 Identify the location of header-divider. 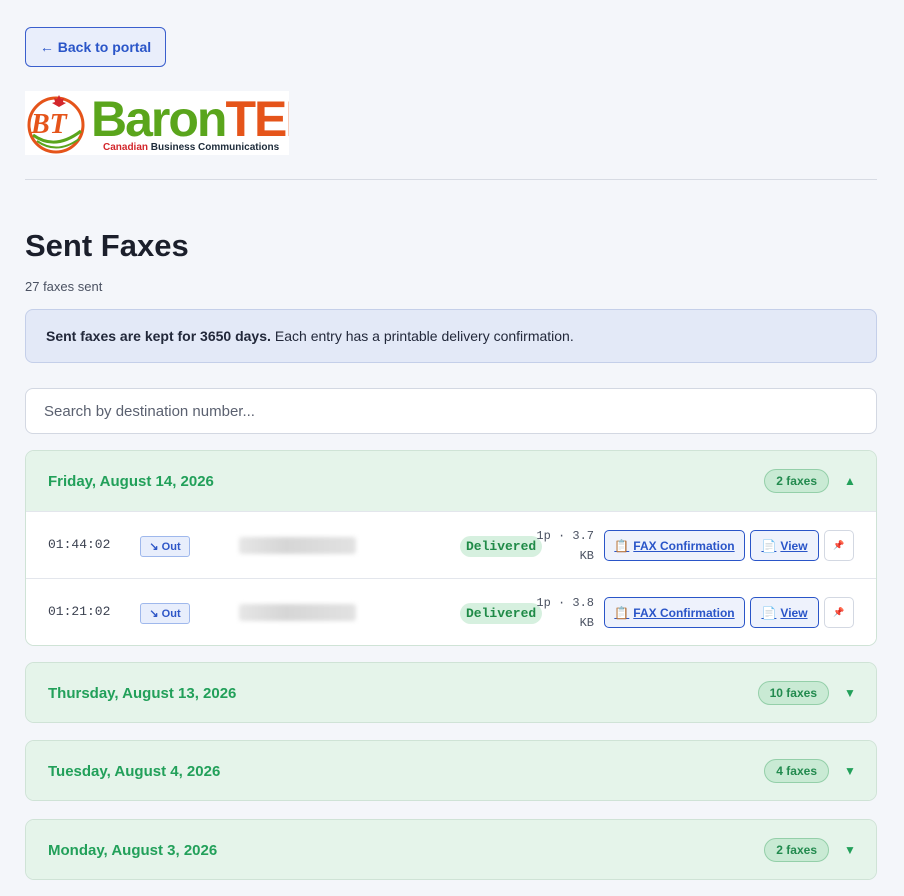
(451, 179).